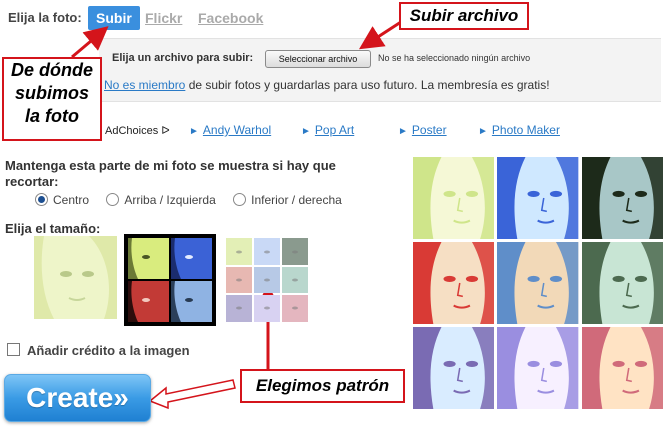  What do you see at coordinates (525, 130) in the screenshot?
I see `ad-link-text: Photo Maker` at bounding box center [525, 130].